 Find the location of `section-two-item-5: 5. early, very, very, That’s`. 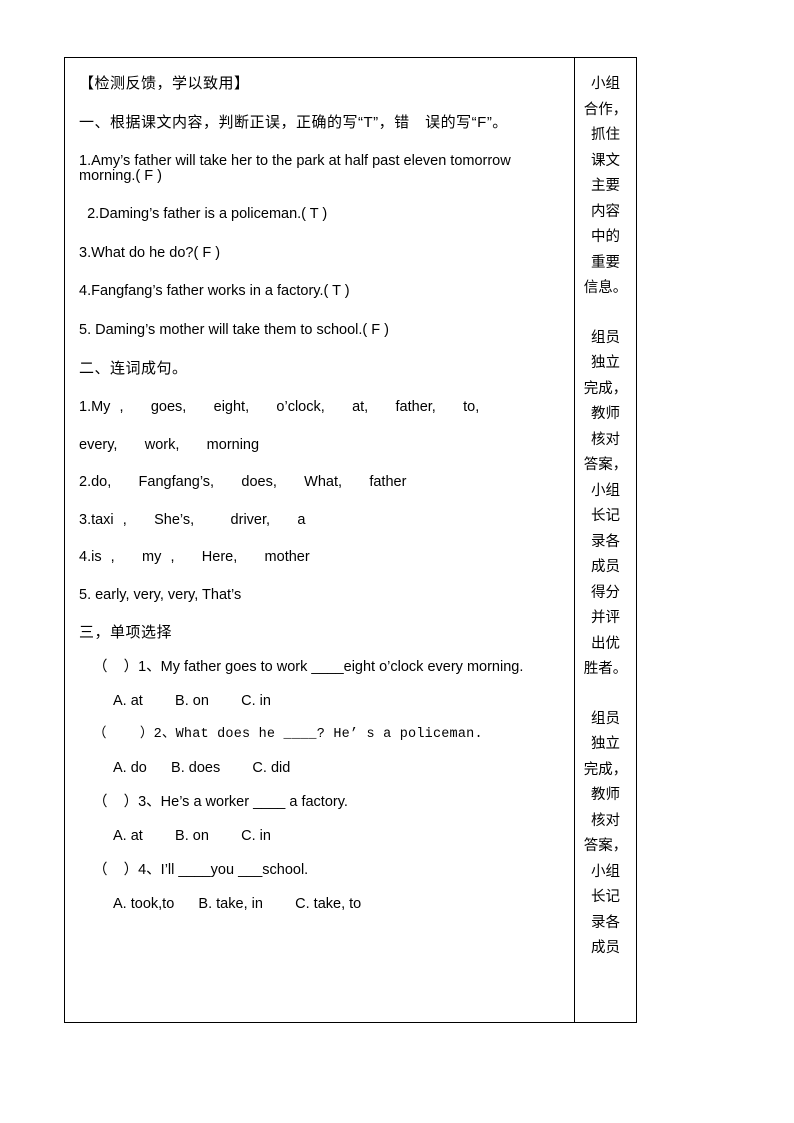

section-two-item-5: 5. early, very, very, That’s is located at coordinates (160, 594).